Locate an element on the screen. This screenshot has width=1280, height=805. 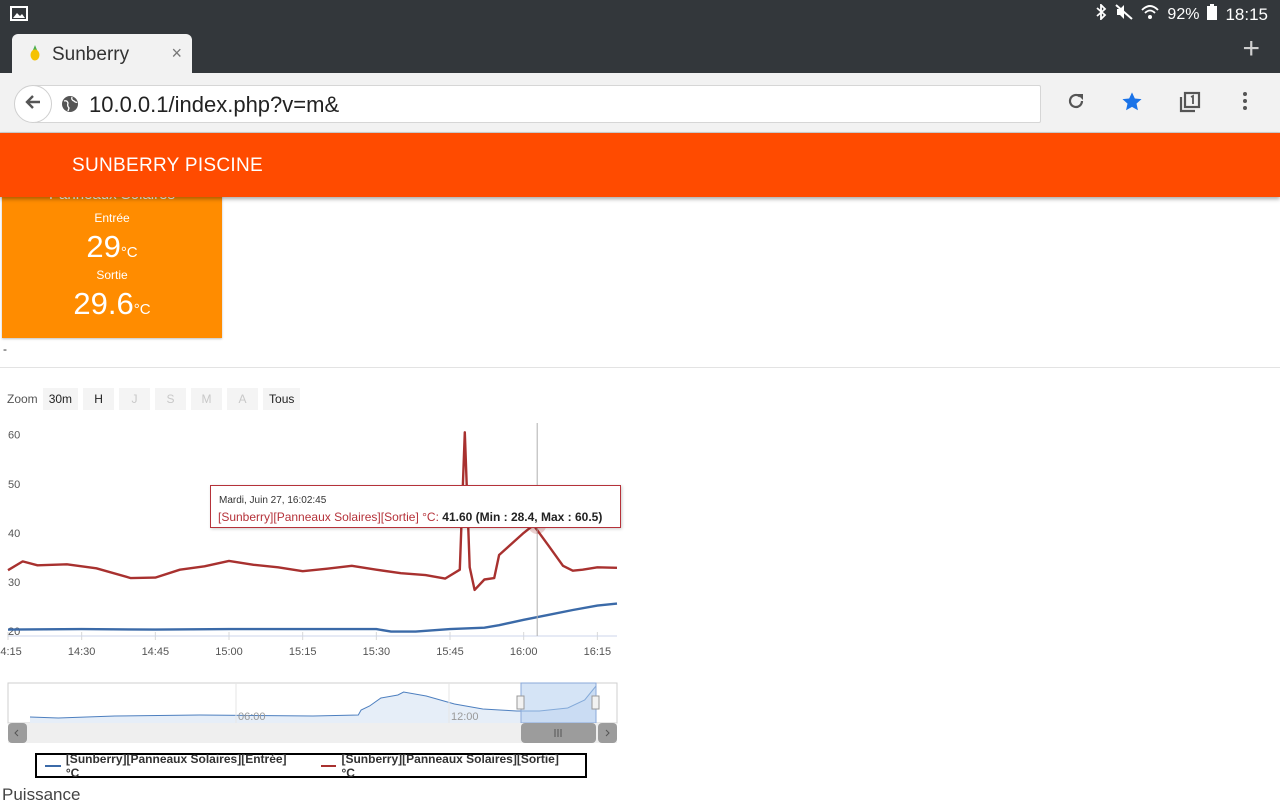
tab-switcher-icon is located at coordinates (1190, 104).